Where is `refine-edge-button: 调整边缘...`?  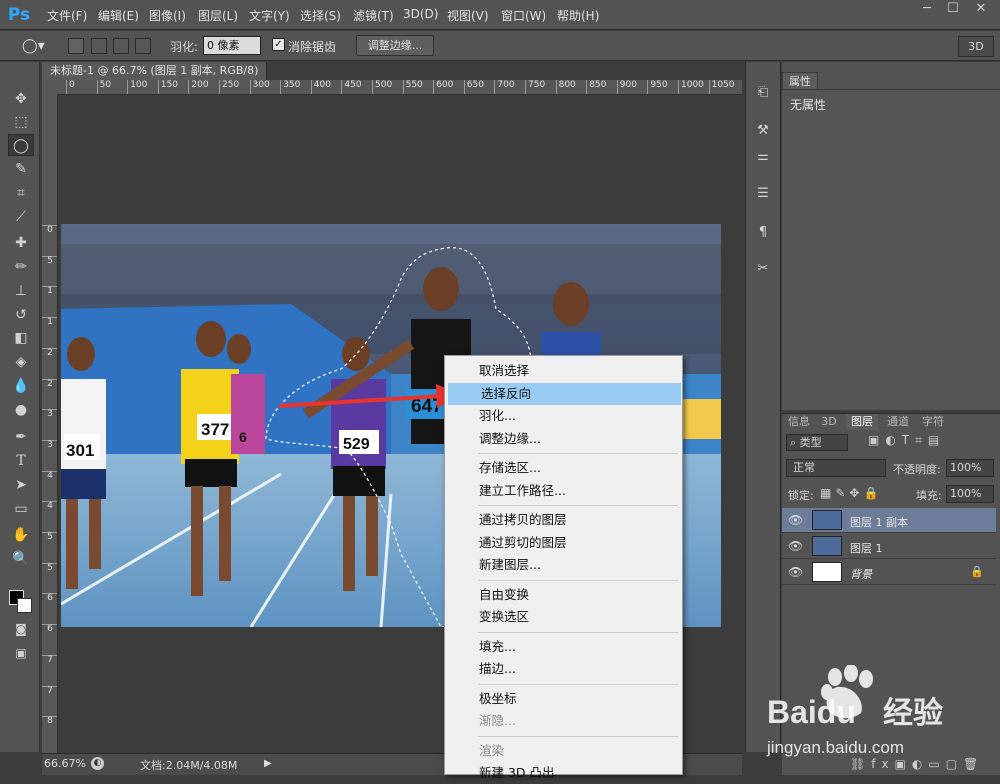 refine-edge-button: 调整边缘... is located at coordinates (395, 45).